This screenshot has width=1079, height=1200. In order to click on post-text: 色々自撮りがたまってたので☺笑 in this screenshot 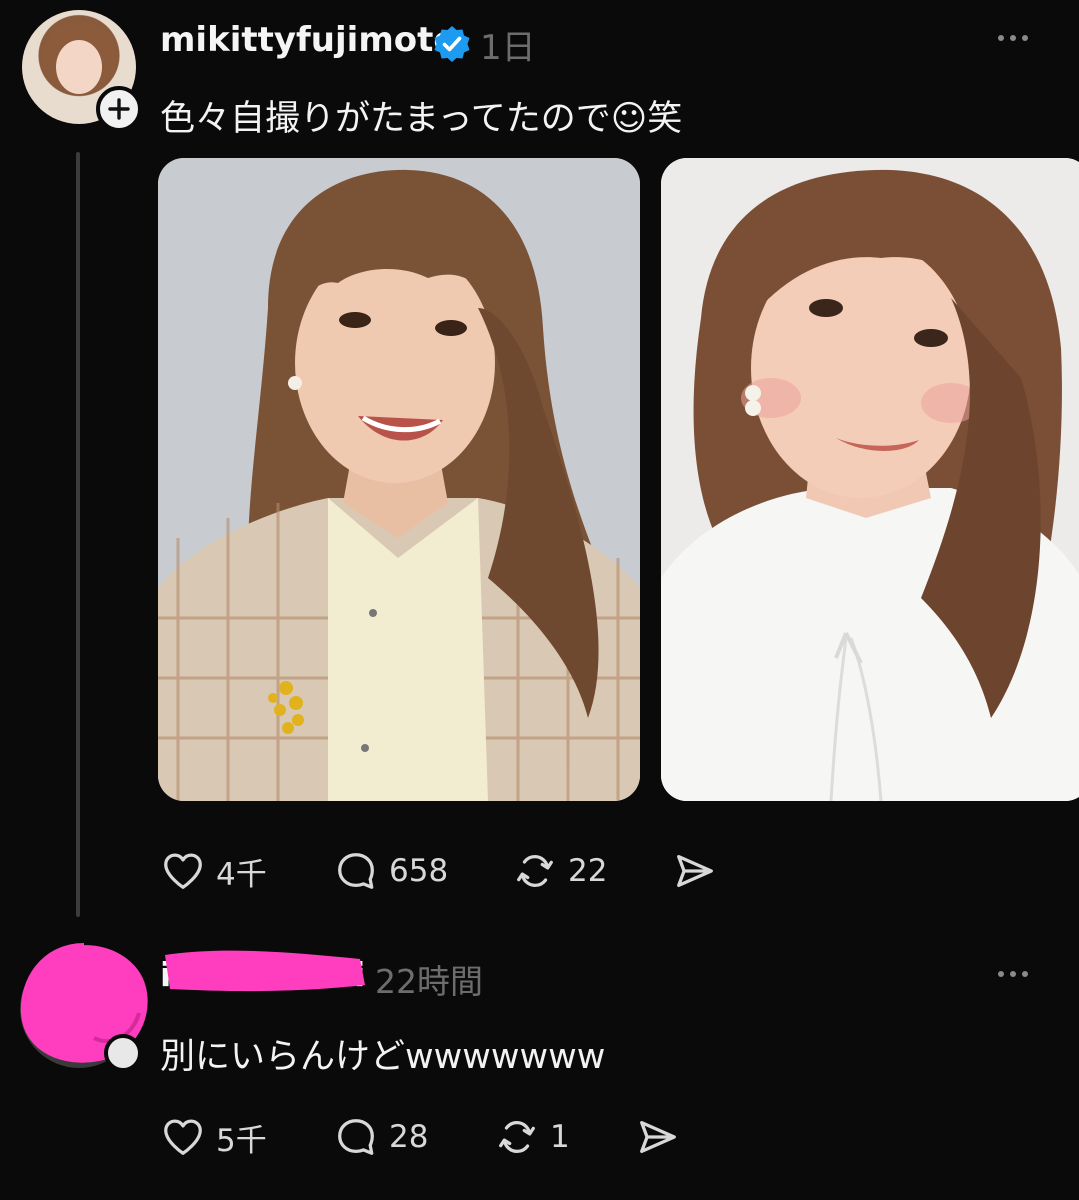, I will do `click(421, 119)`.